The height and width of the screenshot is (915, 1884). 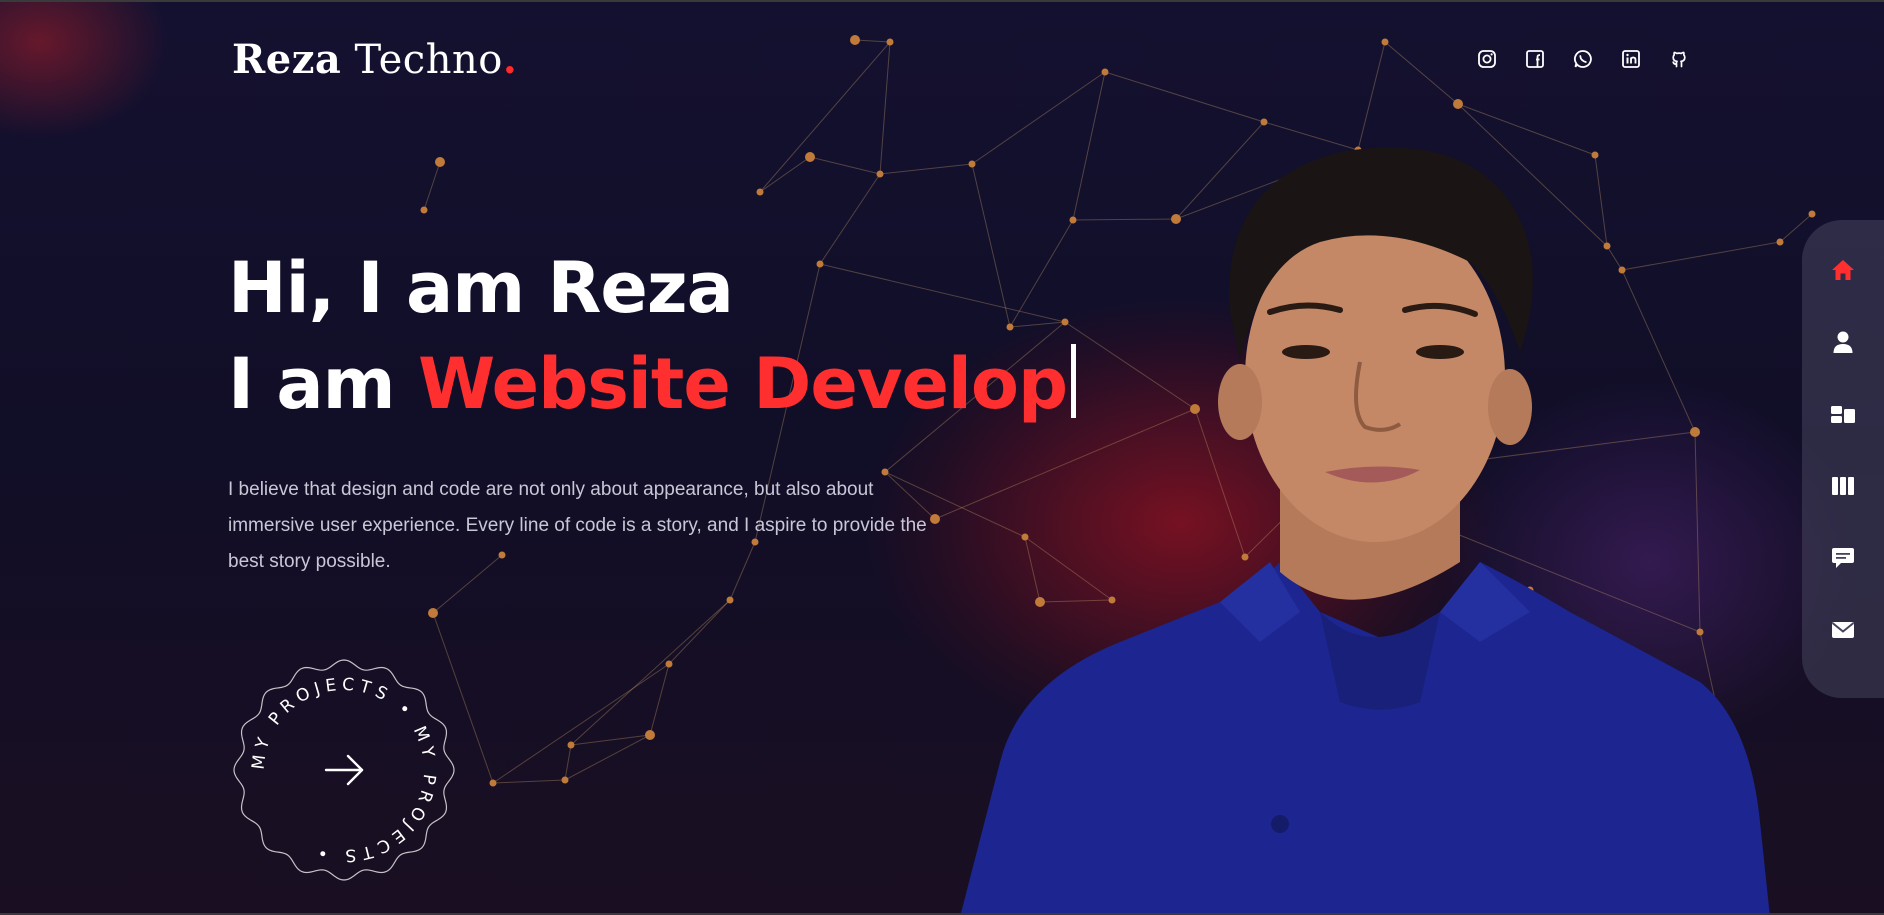 I want to click on services-icon, so click(x=1843, y=414).